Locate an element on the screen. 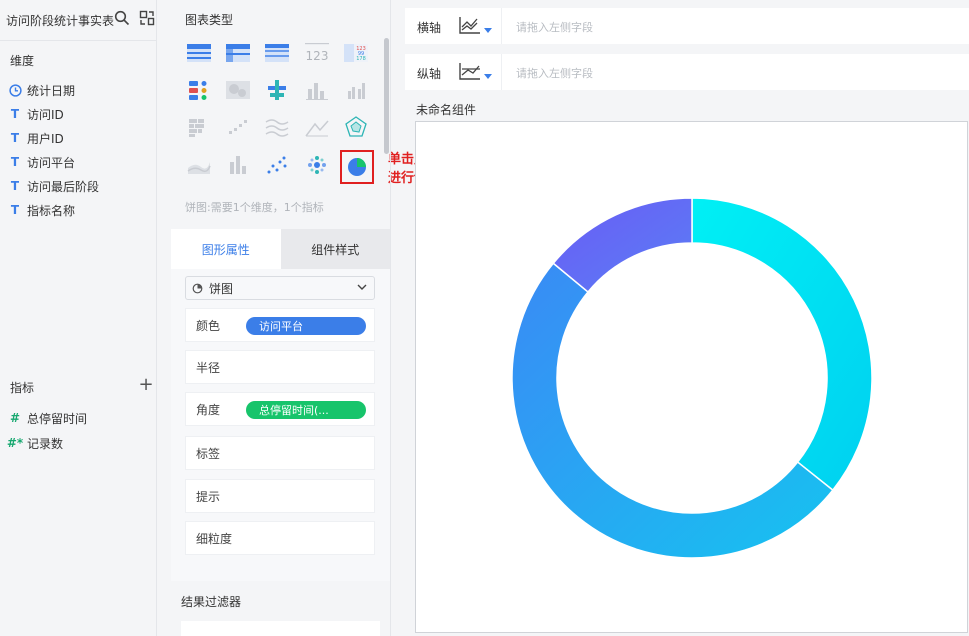 Image resolution: width=969 pixels, height=636 pixels. detail-table-icon is located at coordinates (277, 53).